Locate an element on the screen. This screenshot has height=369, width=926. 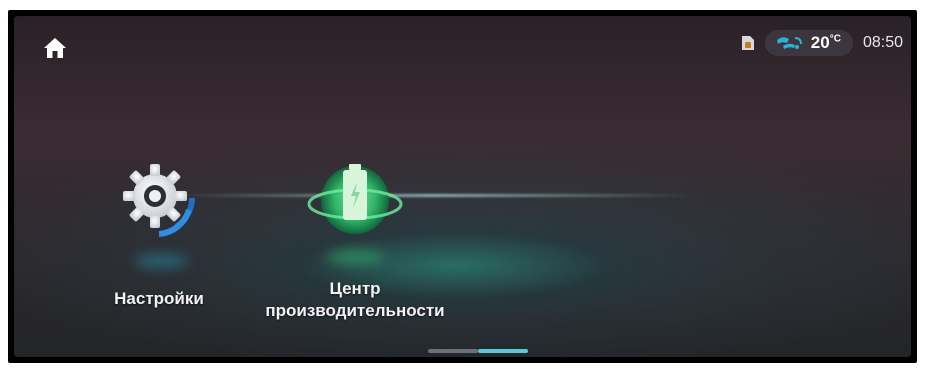
home-button is located at coordinates (55, 48).